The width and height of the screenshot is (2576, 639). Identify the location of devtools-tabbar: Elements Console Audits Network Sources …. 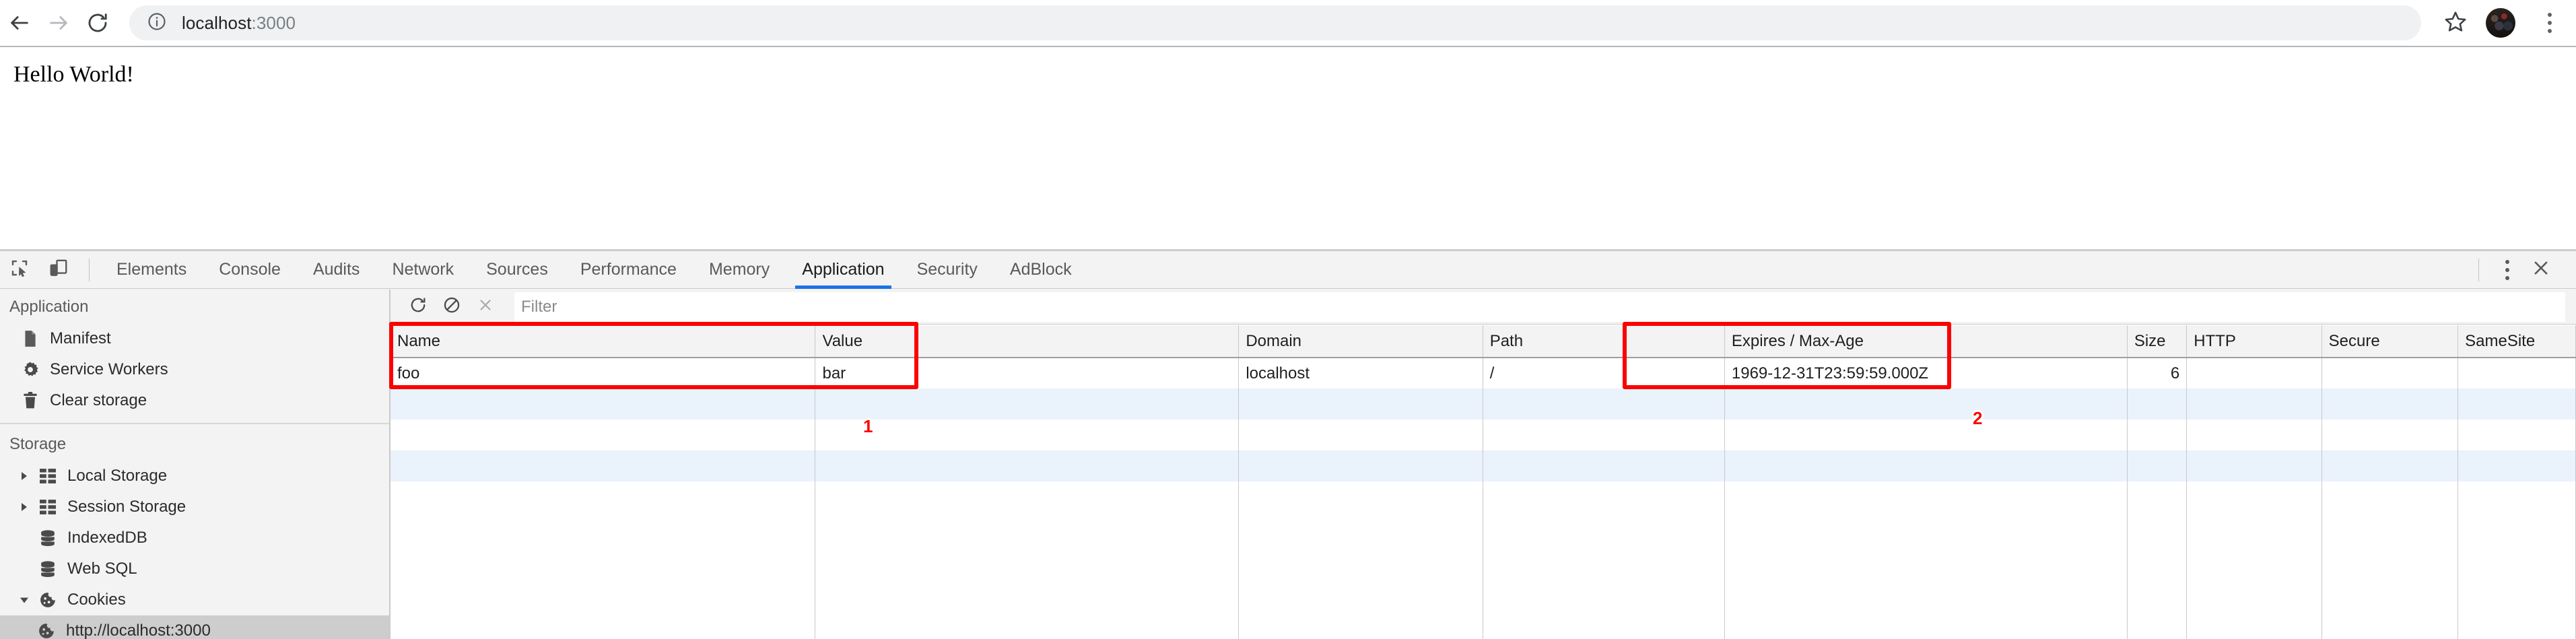
(1288, 270).